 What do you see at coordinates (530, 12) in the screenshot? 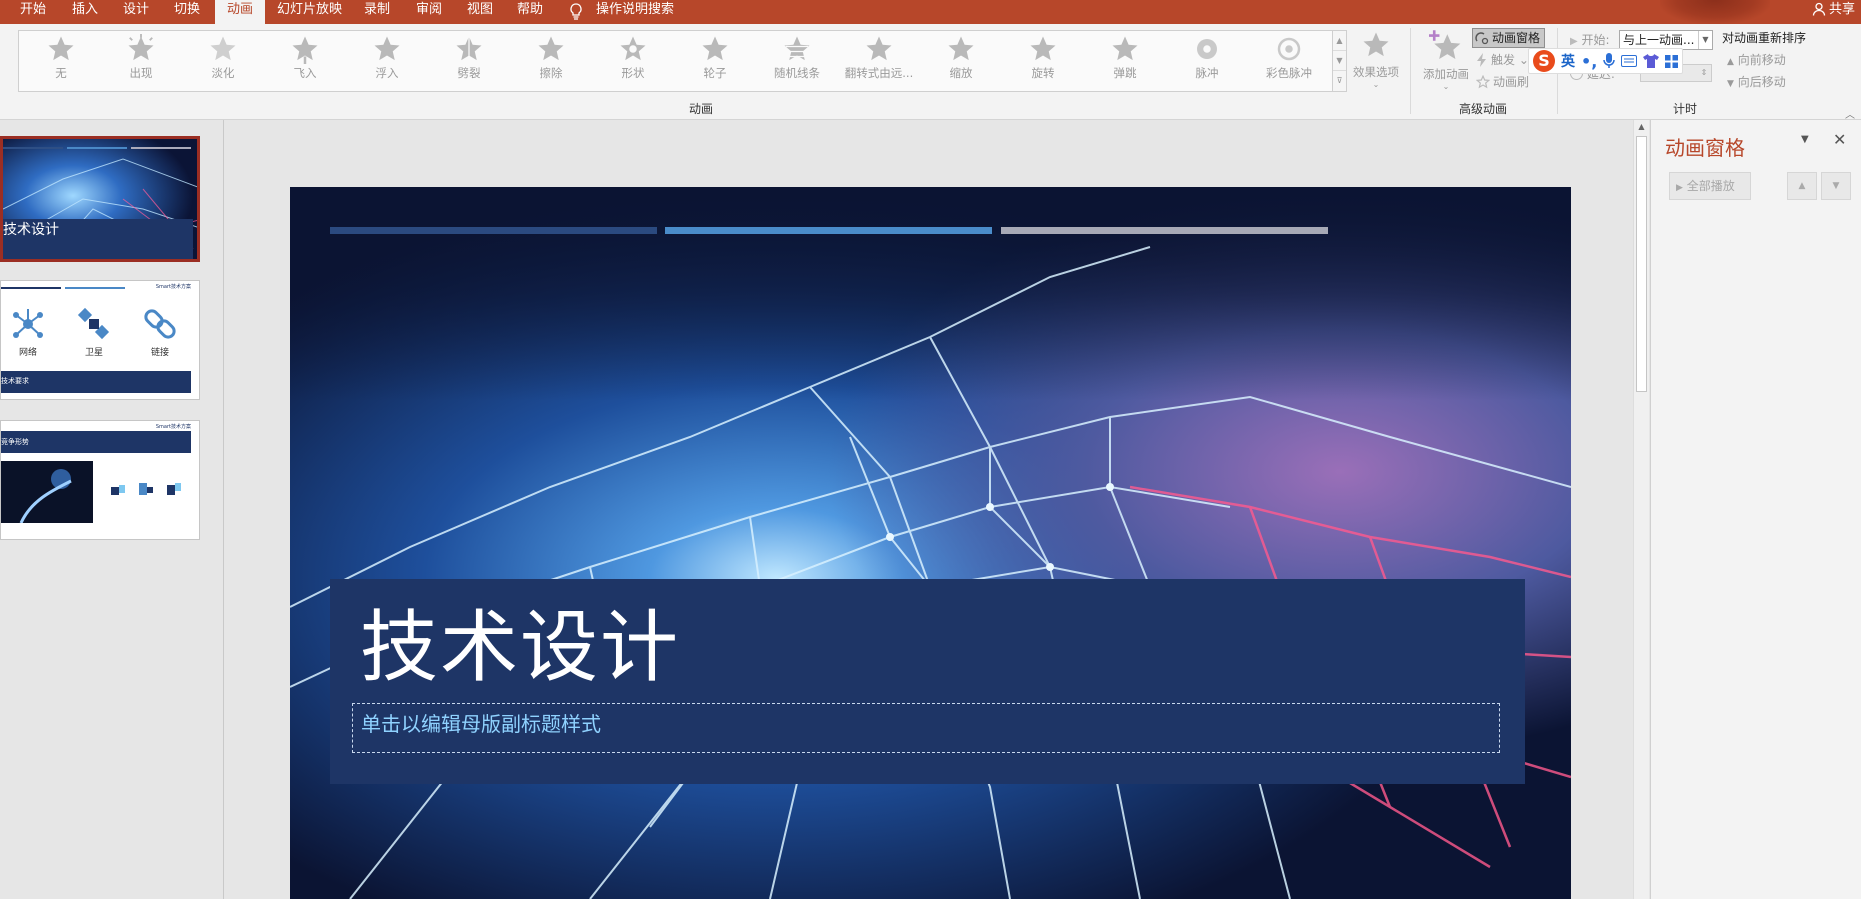
I see `tab-help: 帮助` at bounding box center [530, 12].